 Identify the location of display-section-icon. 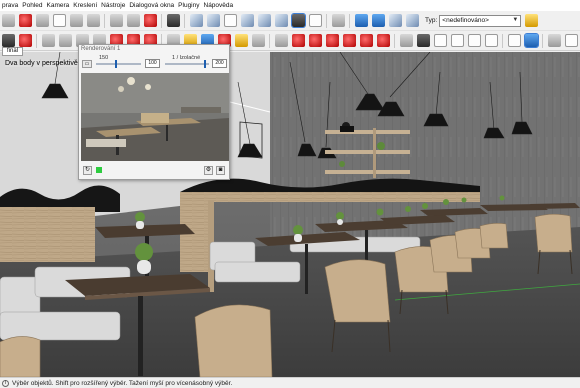
(531, 40).